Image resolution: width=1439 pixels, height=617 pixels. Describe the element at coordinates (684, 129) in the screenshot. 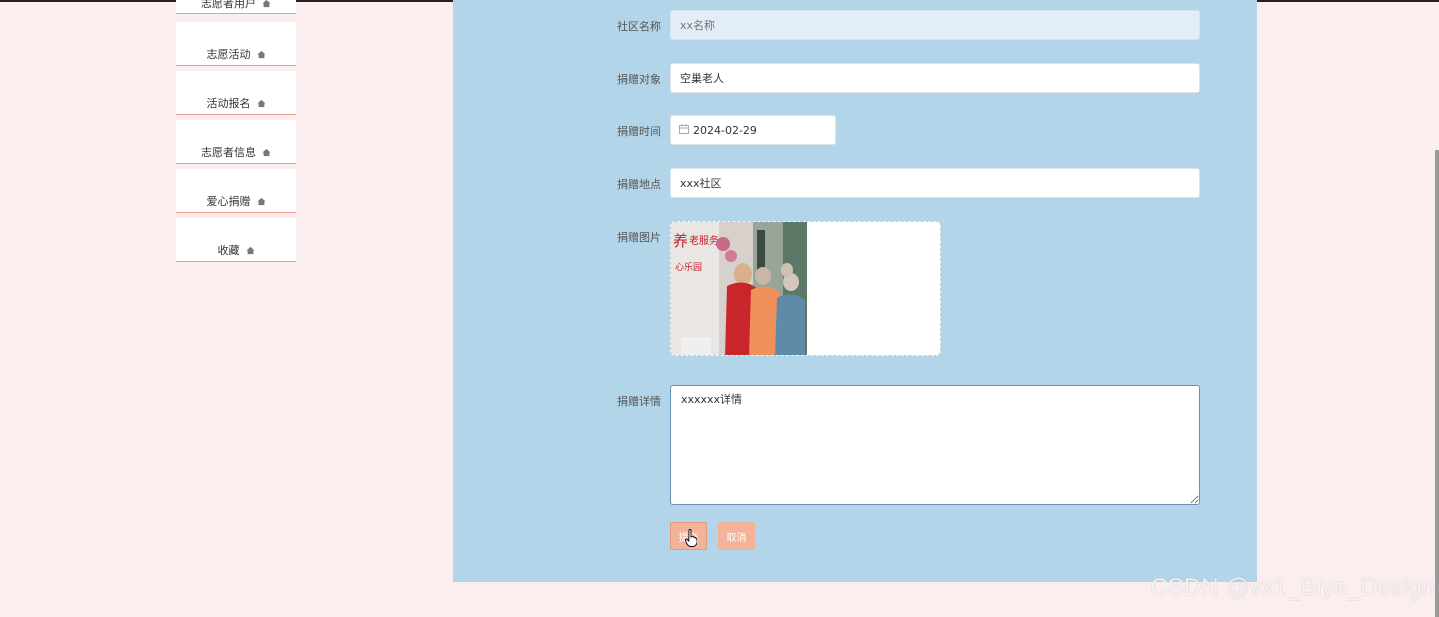

I see `calendar-icon` at that location.